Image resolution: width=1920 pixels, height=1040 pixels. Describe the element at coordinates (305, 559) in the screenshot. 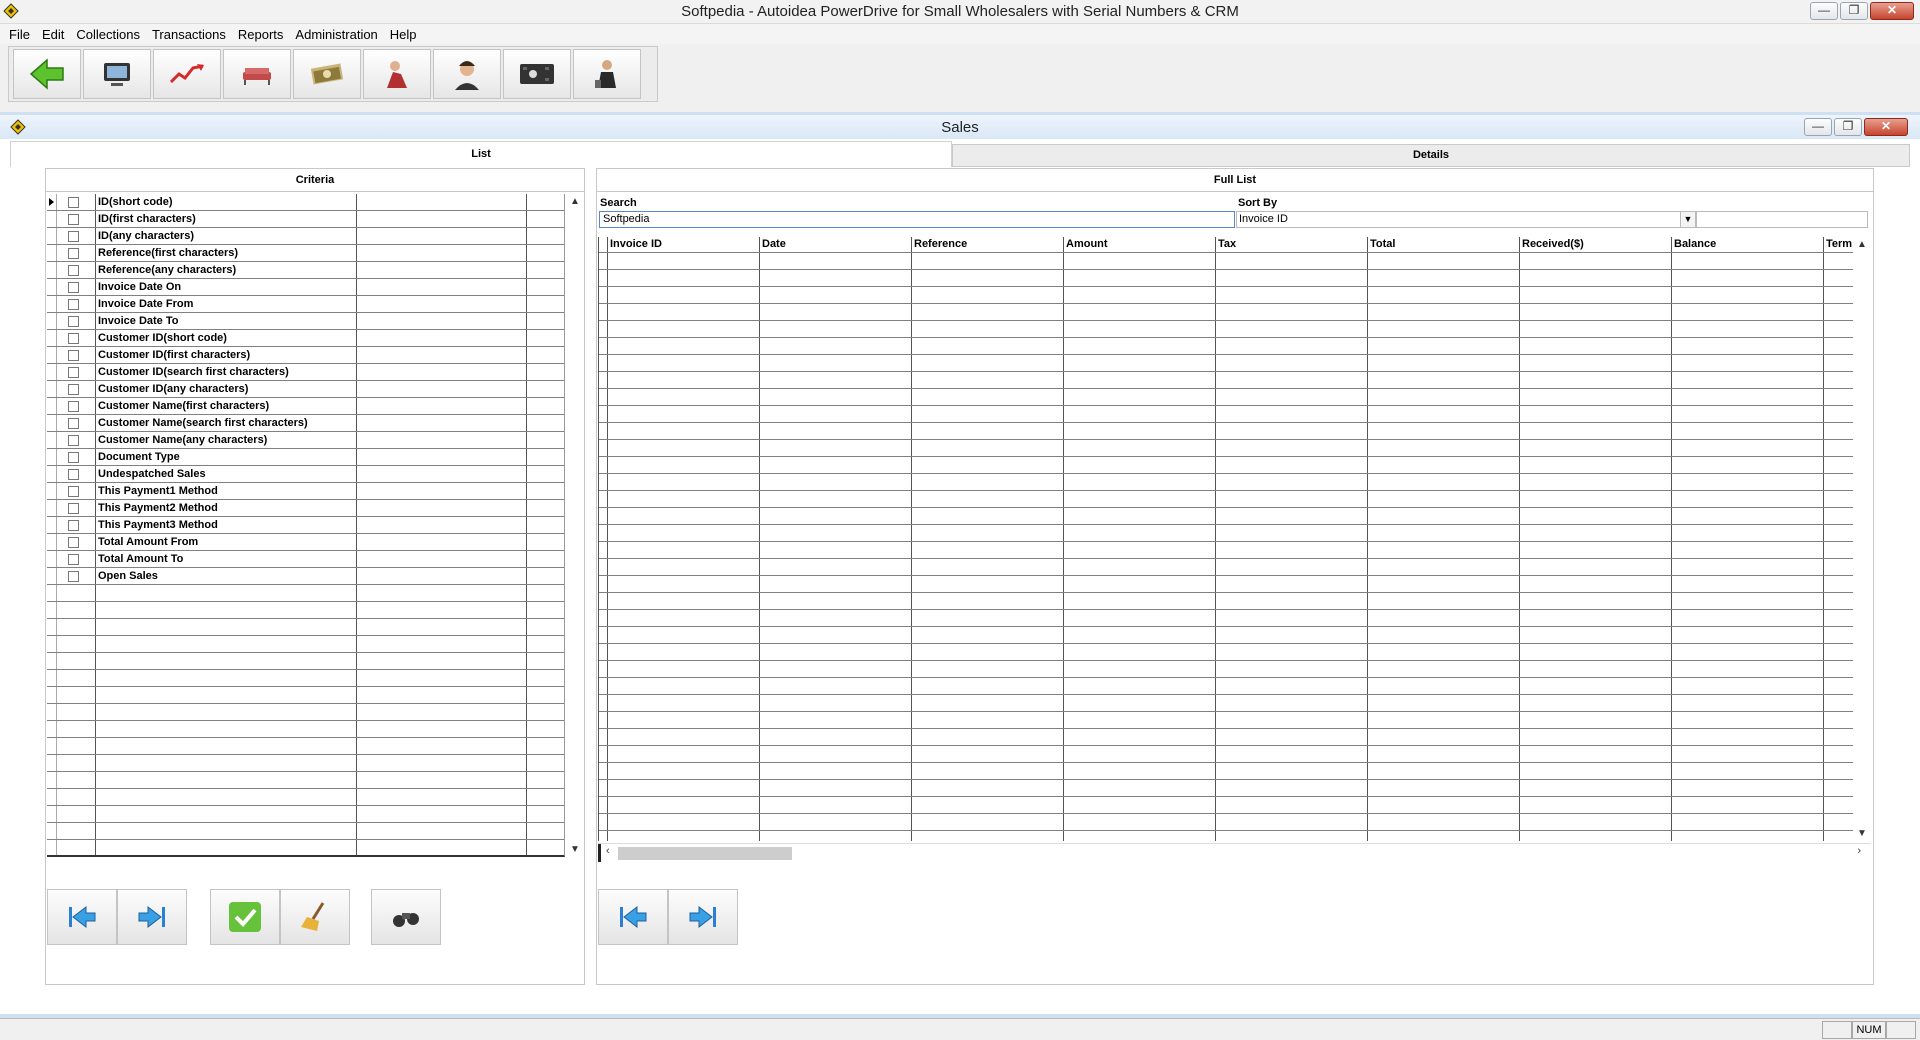

I see `criteria-row: Total Amount To` at that location.